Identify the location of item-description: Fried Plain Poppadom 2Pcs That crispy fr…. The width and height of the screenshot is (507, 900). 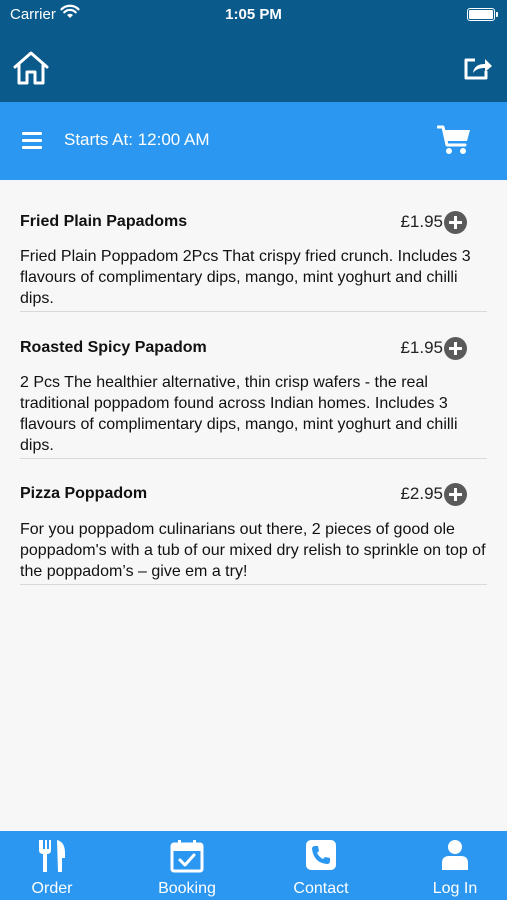
(245, 277).